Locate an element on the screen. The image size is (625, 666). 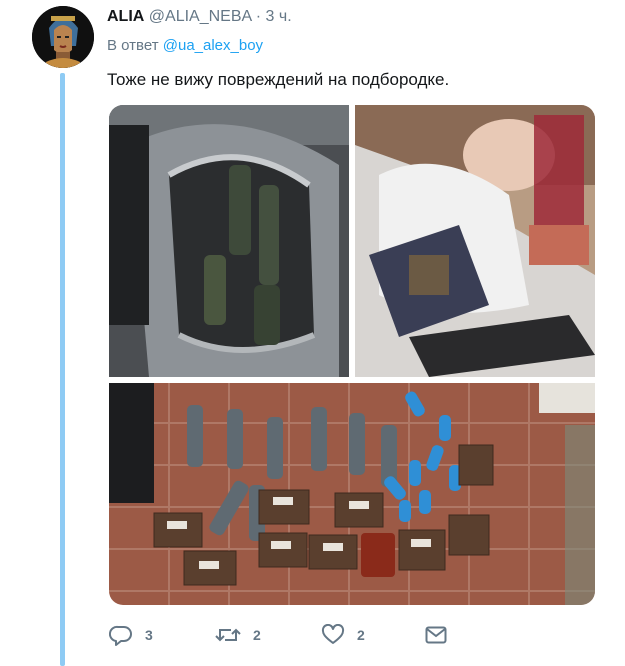
author-name: ALIA is located at coordinates (125, 16).